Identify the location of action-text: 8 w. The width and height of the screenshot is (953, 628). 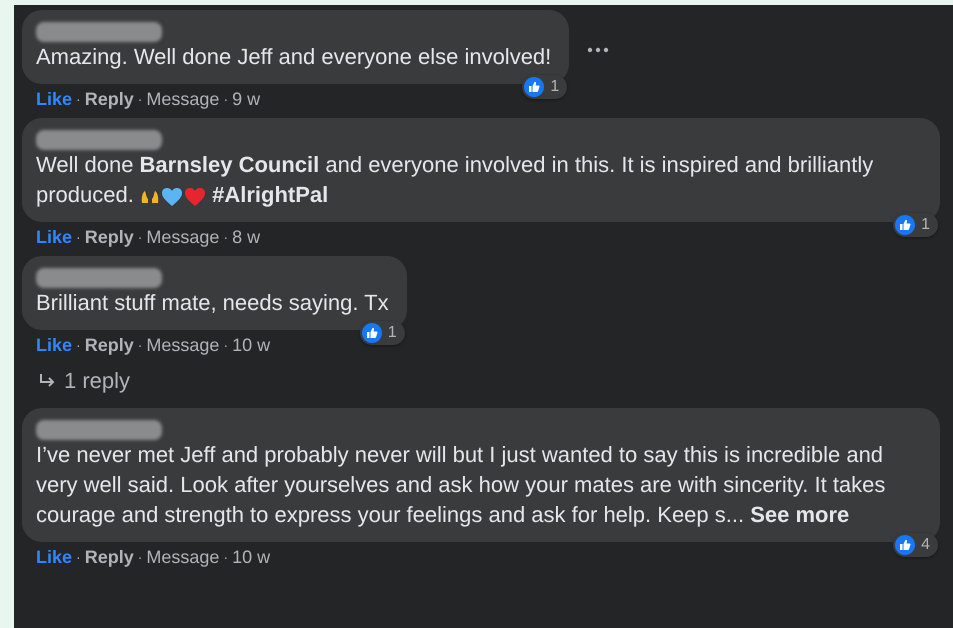
(246, 237).